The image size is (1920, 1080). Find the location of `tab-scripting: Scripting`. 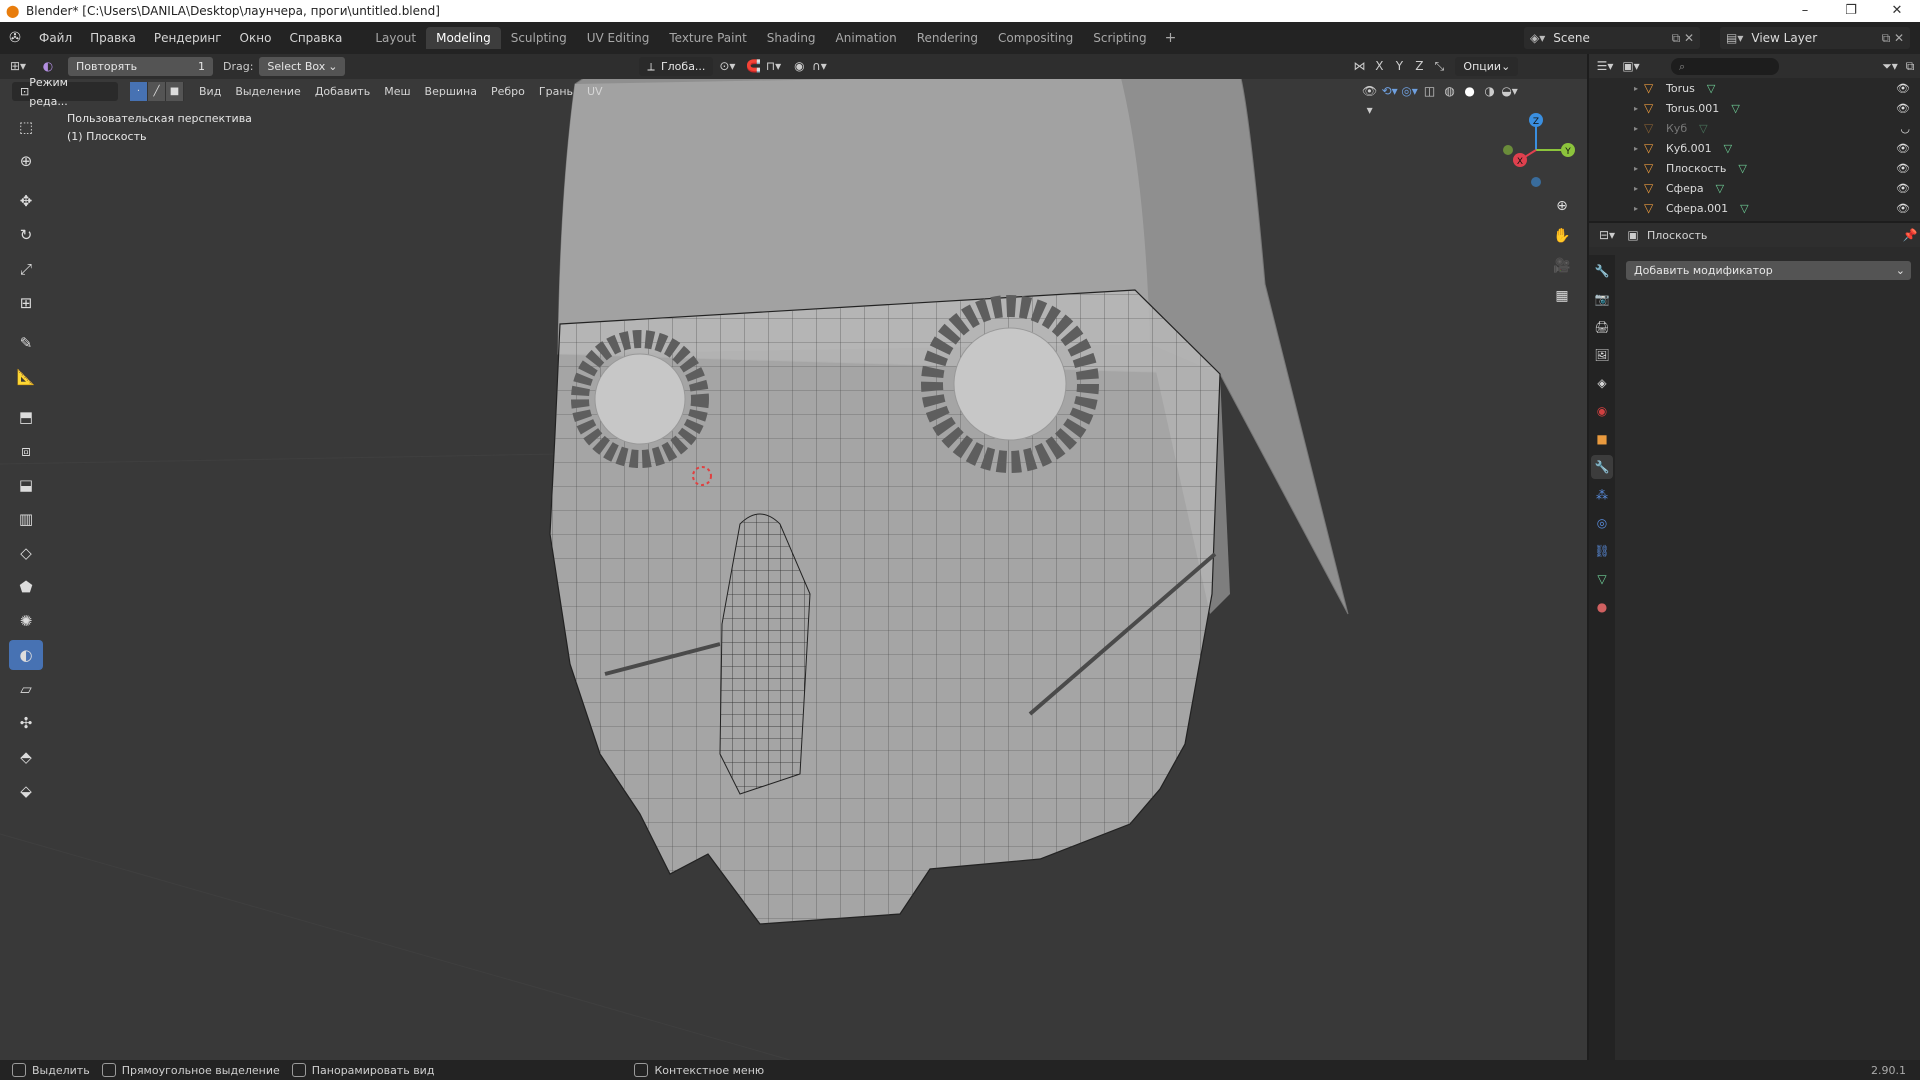

tab-scripting: Scripting is located at coordinates (1119, 38).